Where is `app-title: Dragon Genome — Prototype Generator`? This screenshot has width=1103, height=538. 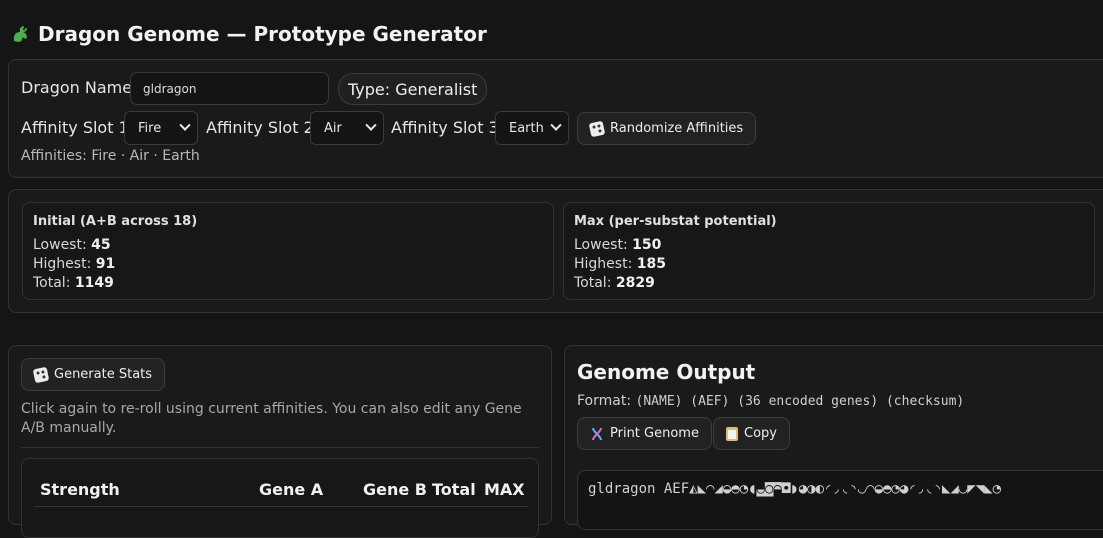
app-title: Dragon Genome — Prototype Generator is located at coordinates (262, 34).